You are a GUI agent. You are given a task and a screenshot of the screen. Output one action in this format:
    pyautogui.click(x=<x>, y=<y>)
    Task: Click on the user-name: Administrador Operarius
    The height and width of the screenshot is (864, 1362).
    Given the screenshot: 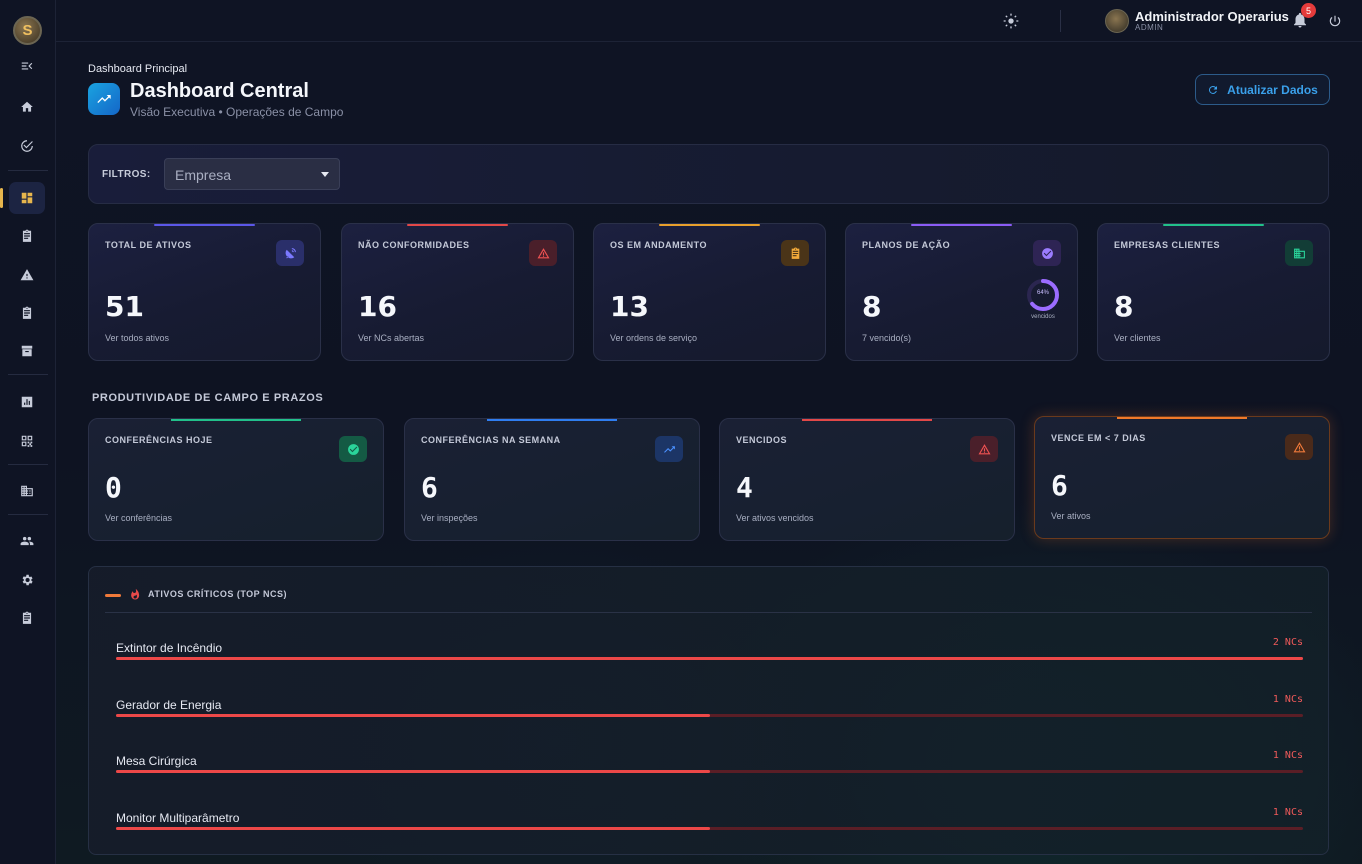 What is the action you would take?
    pyautogui.click(x=1212, y=16)
    